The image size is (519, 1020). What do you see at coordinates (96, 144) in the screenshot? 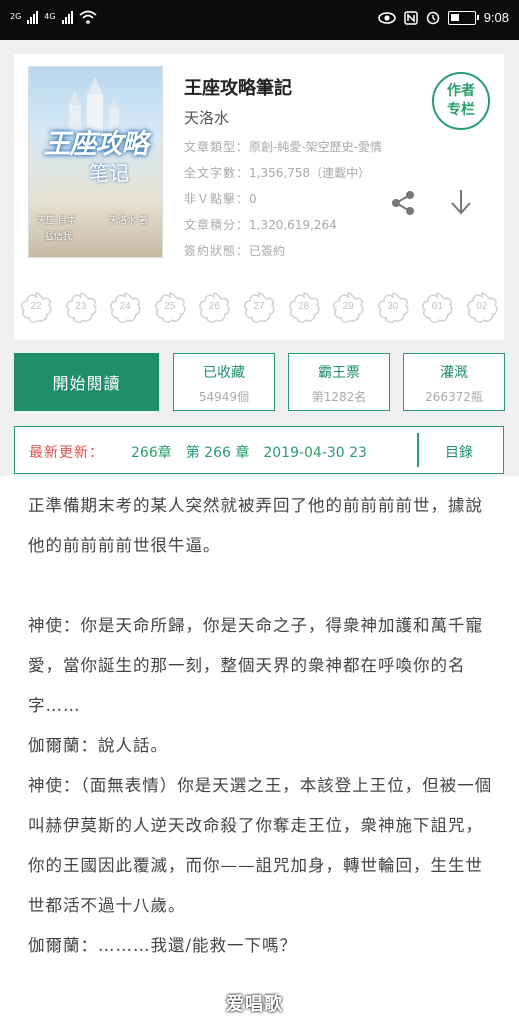
I see `cover-title: 王座攻略` at bounding box center [96, 144].